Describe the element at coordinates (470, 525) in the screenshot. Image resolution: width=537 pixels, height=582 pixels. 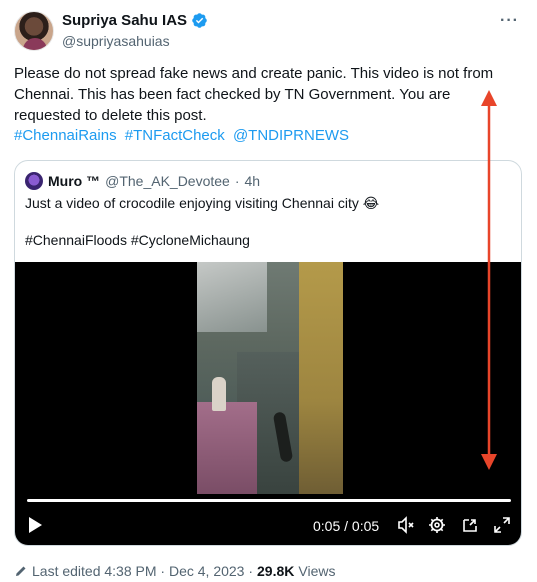
I see `picture-in-picture-icon` at that location.